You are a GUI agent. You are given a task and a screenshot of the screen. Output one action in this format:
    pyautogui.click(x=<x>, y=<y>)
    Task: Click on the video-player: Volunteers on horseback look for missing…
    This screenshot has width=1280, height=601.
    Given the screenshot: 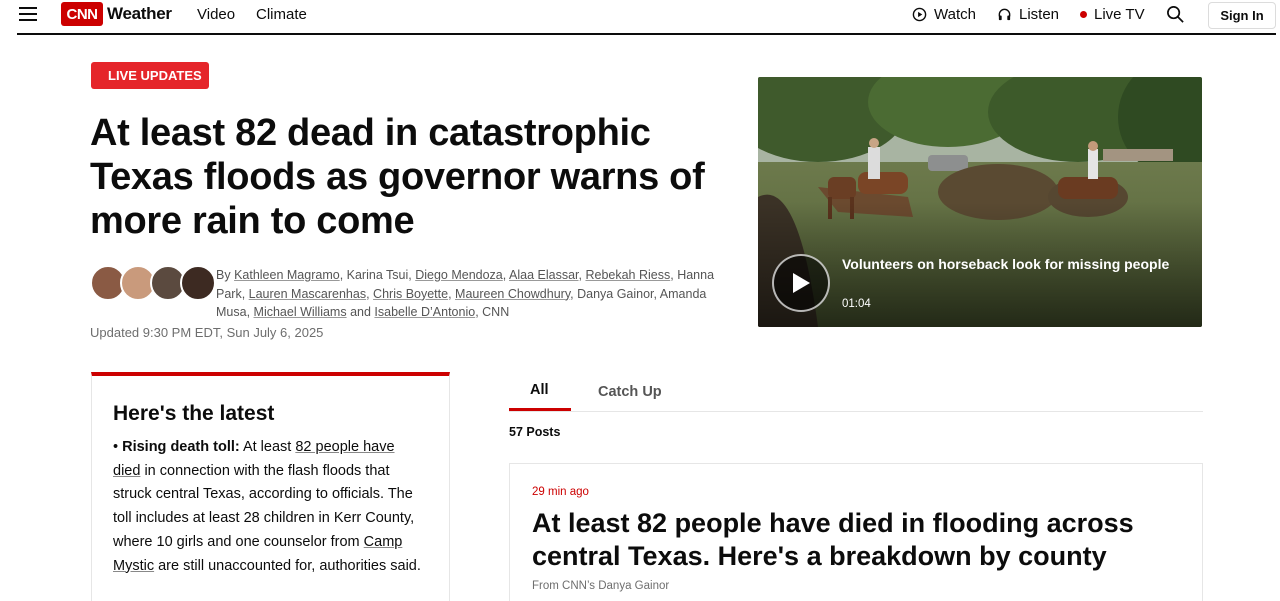 What is the action you would take?
    pyautogui.click(x=980, y=202)
    